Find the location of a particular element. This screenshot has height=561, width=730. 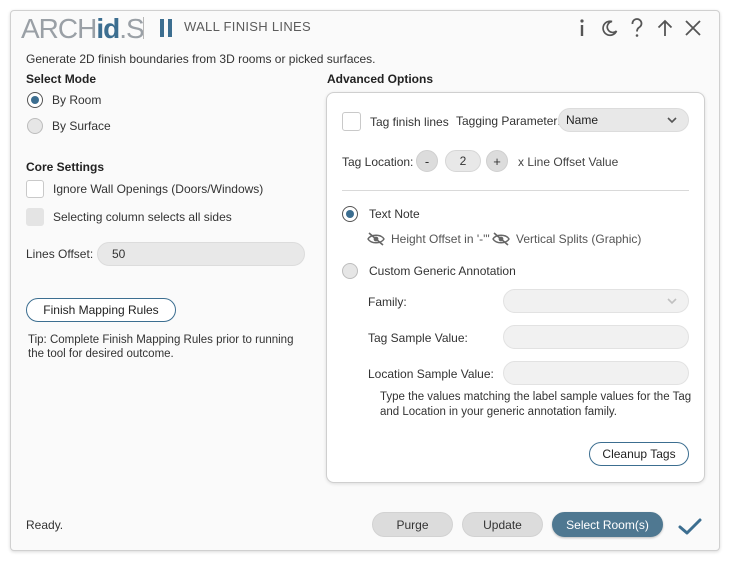

family-select is located at coordinates (596, 301).